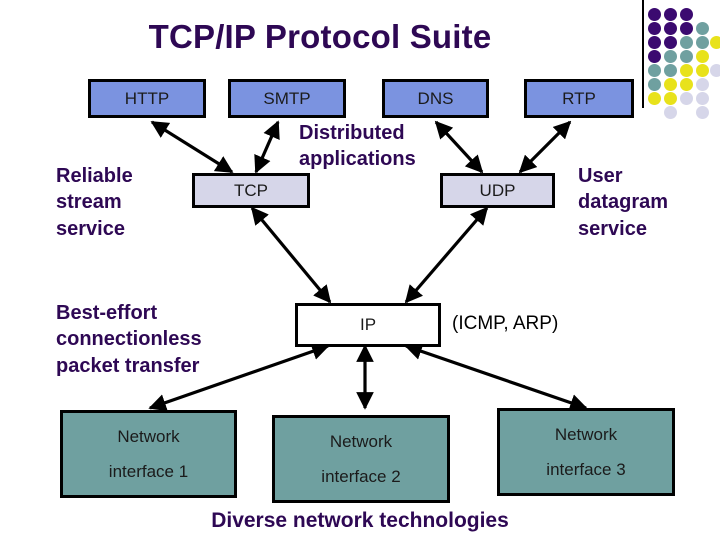  Describe the element at coordinates (267, 147) in the screenshot. I see `arrow-smtp-tcp` at that location.